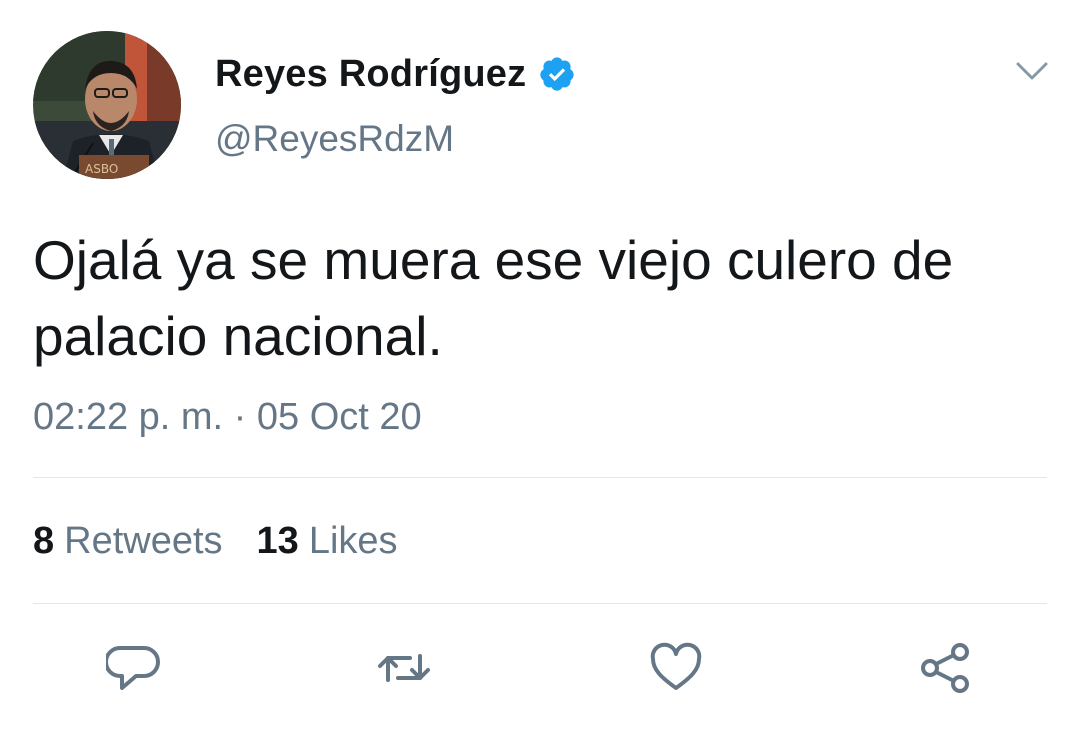 This screenshot has width=1080, height=752. I want to click on likes-stat: 13 Likes, so click(327, 541).